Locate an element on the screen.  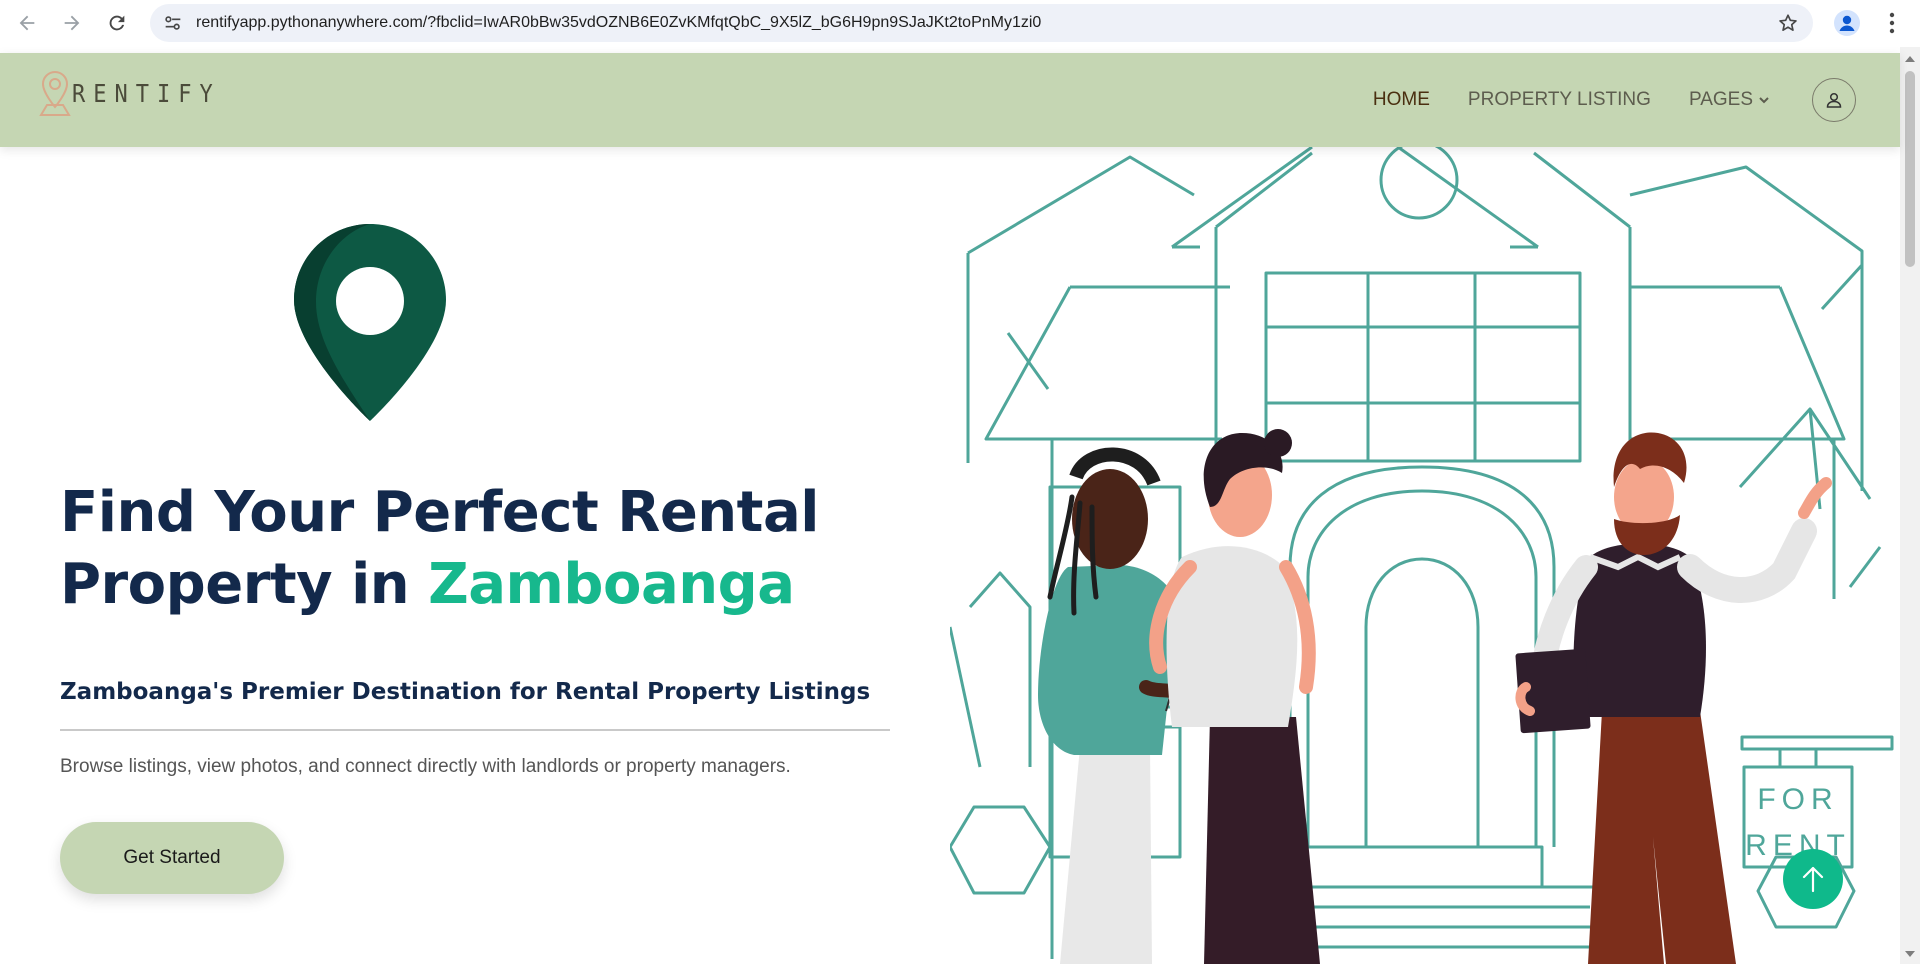
get-started-button: Get Started is located at coordinates (172, 858).